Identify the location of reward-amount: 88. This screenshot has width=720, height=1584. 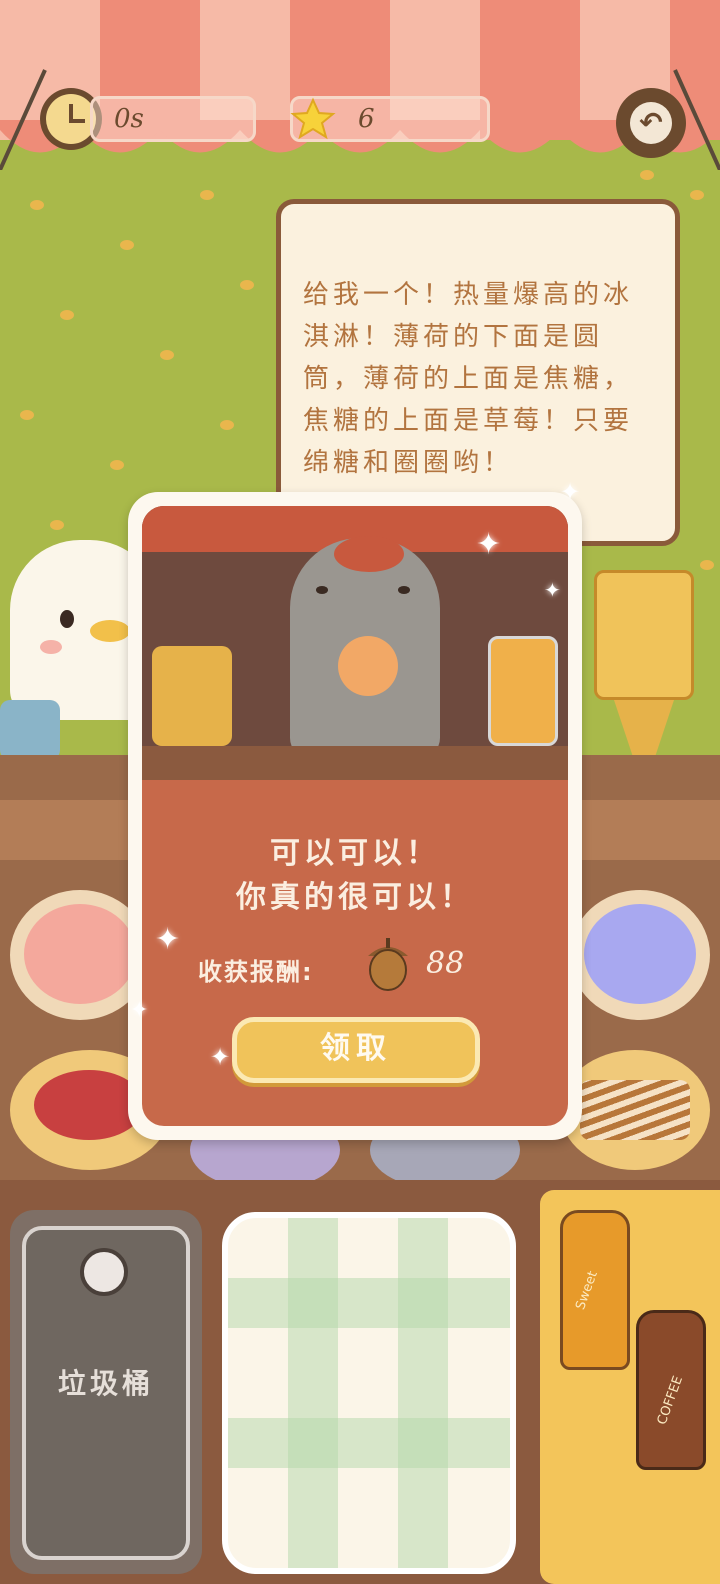
(445, 963).